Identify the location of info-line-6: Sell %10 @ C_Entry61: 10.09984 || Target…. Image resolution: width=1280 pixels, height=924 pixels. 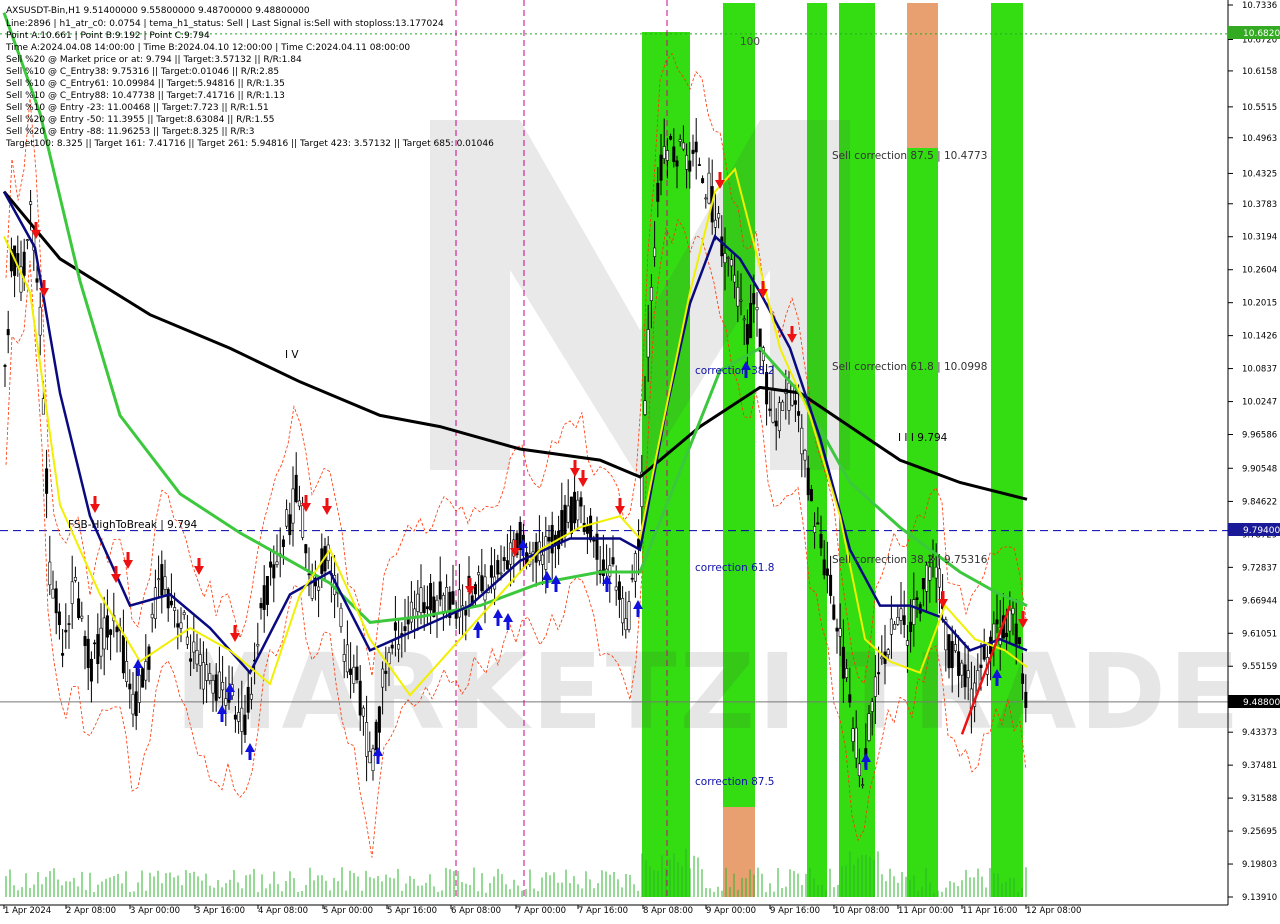
(145, 84).